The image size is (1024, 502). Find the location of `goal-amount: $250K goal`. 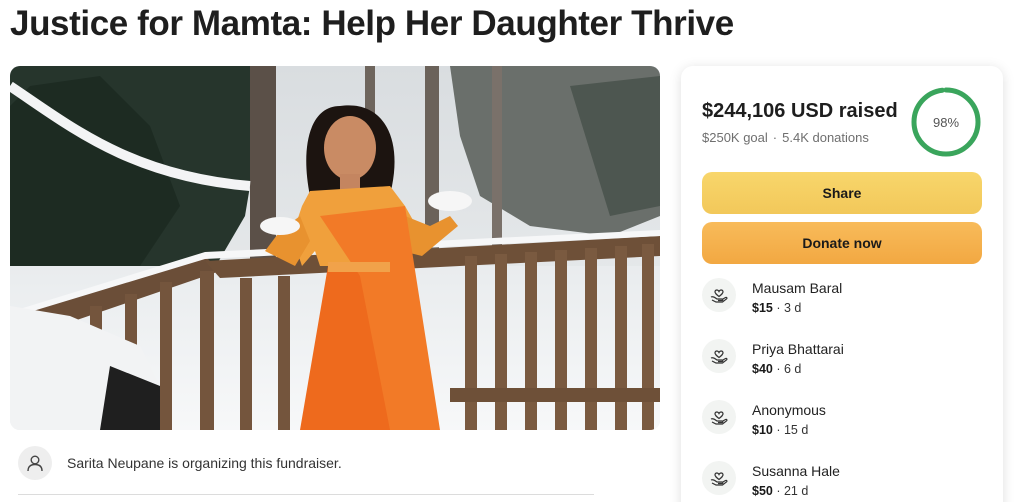

goal-amount: $250K goal is located at coordinates (735, 137).